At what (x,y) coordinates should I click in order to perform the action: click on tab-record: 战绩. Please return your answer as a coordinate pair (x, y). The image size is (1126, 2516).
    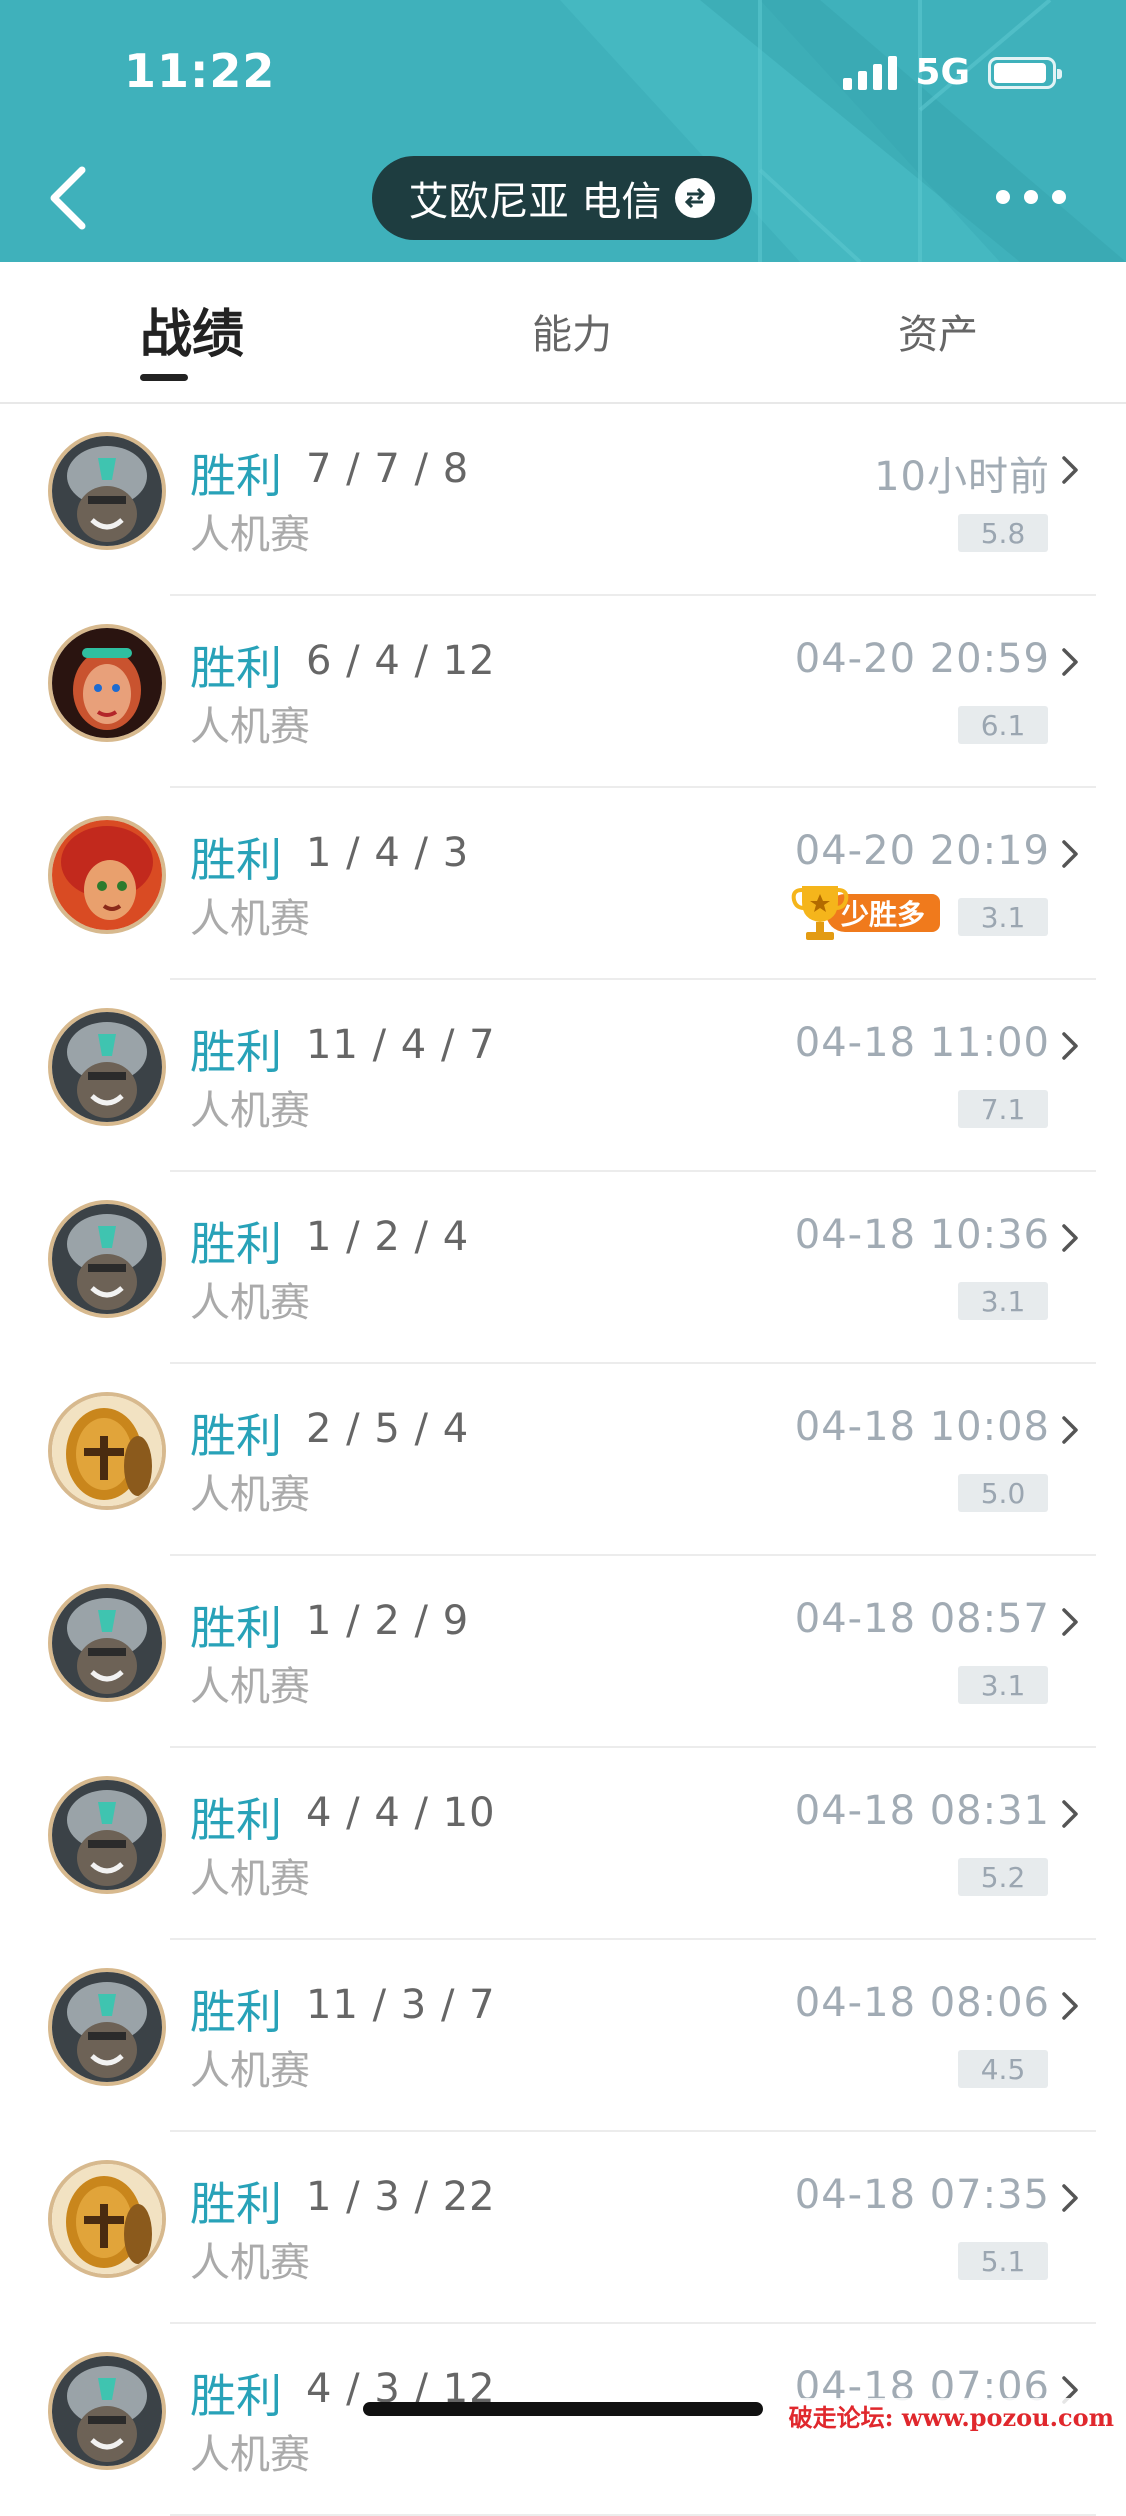
    Looking at the image, I should click on (192, 329).